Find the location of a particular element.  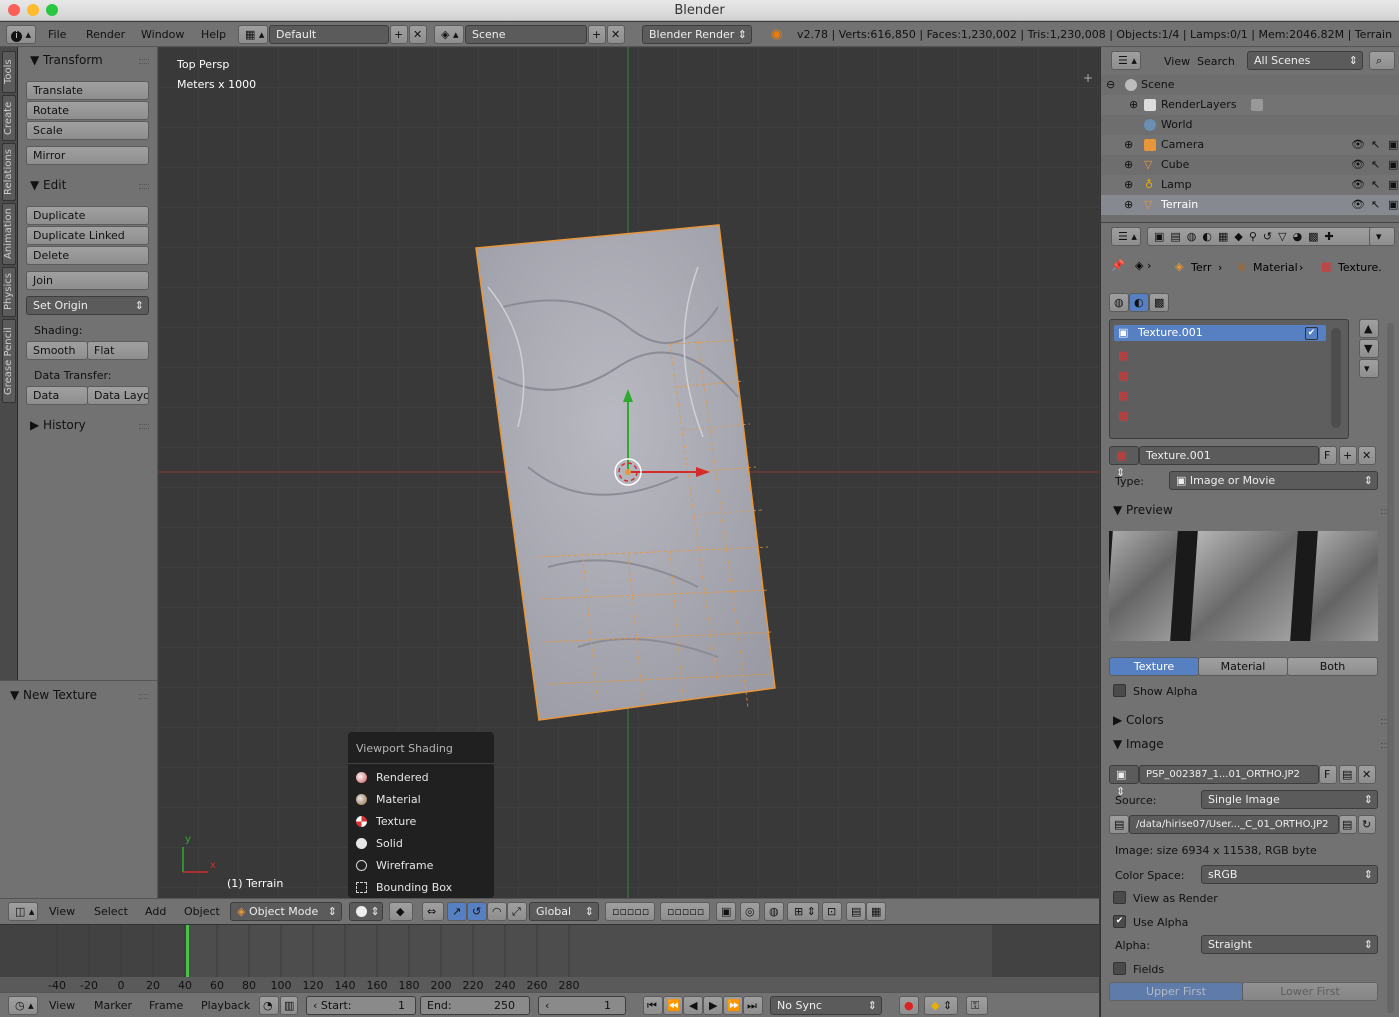

properties-options-icon: ▾ is located at coordinates (1382, 236).